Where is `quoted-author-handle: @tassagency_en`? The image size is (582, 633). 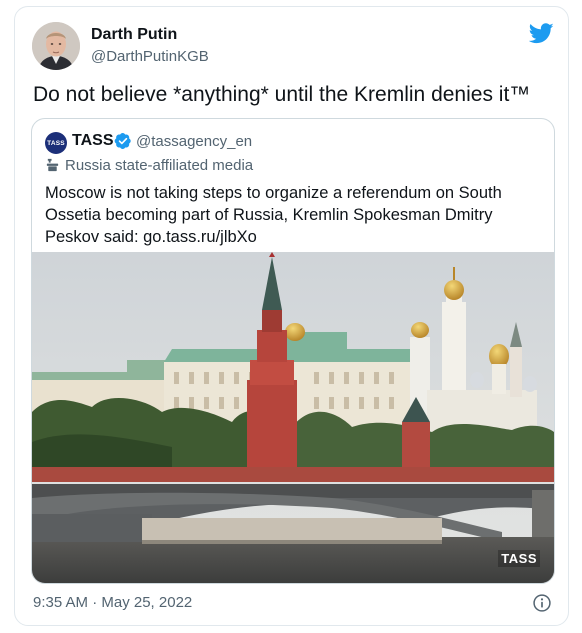
quoted-author-handle: @tassagency_en is located at coordinates (194, 141).